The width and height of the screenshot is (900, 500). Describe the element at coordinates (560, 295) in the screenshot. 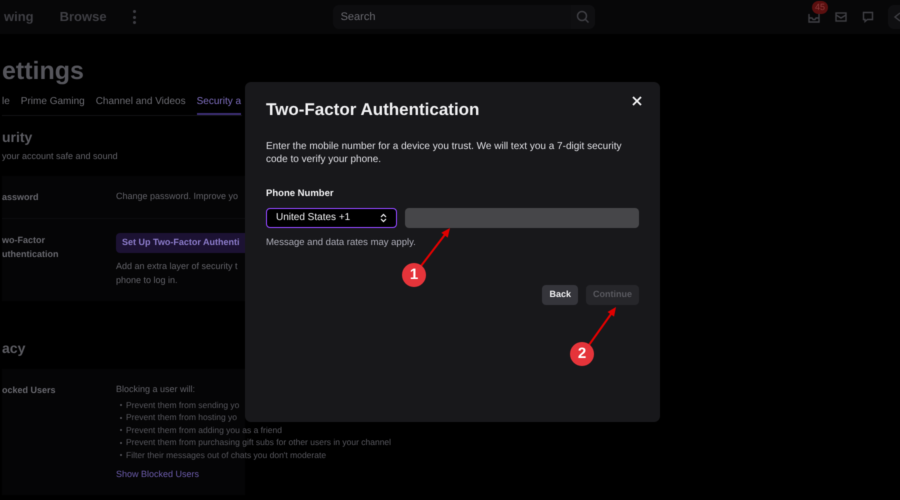

I see `back-button: Back` at that location.